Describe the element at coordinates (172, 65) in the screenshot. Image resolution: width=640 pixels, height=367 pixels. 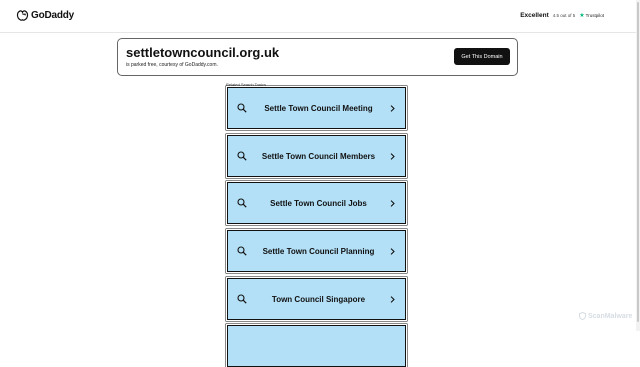
I see `parked-note: is parked free, courtesy of GoDaddy.com.` at that location.